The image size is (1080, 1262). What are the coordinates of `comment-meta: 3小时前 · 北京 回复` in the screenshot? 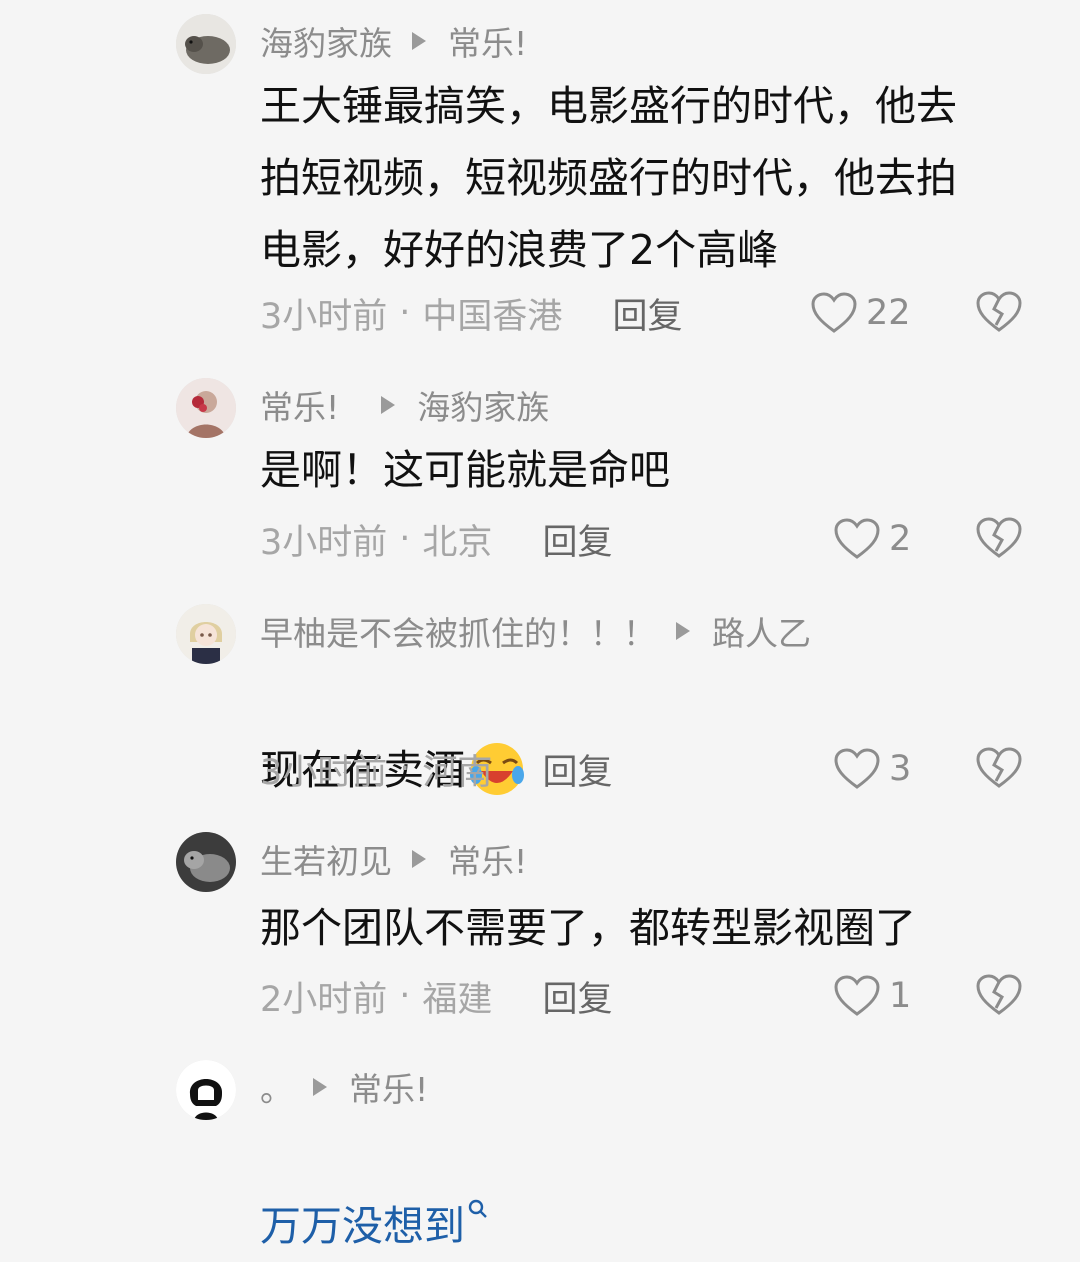 It's located at (436, 539).